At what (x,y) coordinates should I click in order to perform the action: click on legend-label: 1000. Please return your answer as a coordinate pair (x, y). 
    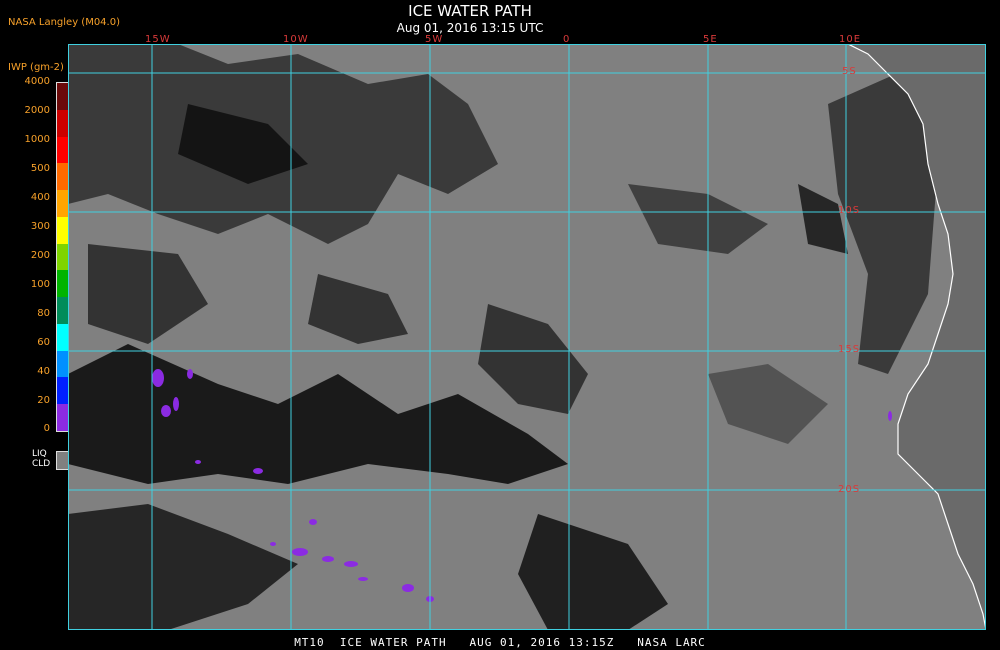
    Looking at the image, I should click on (37, 139).